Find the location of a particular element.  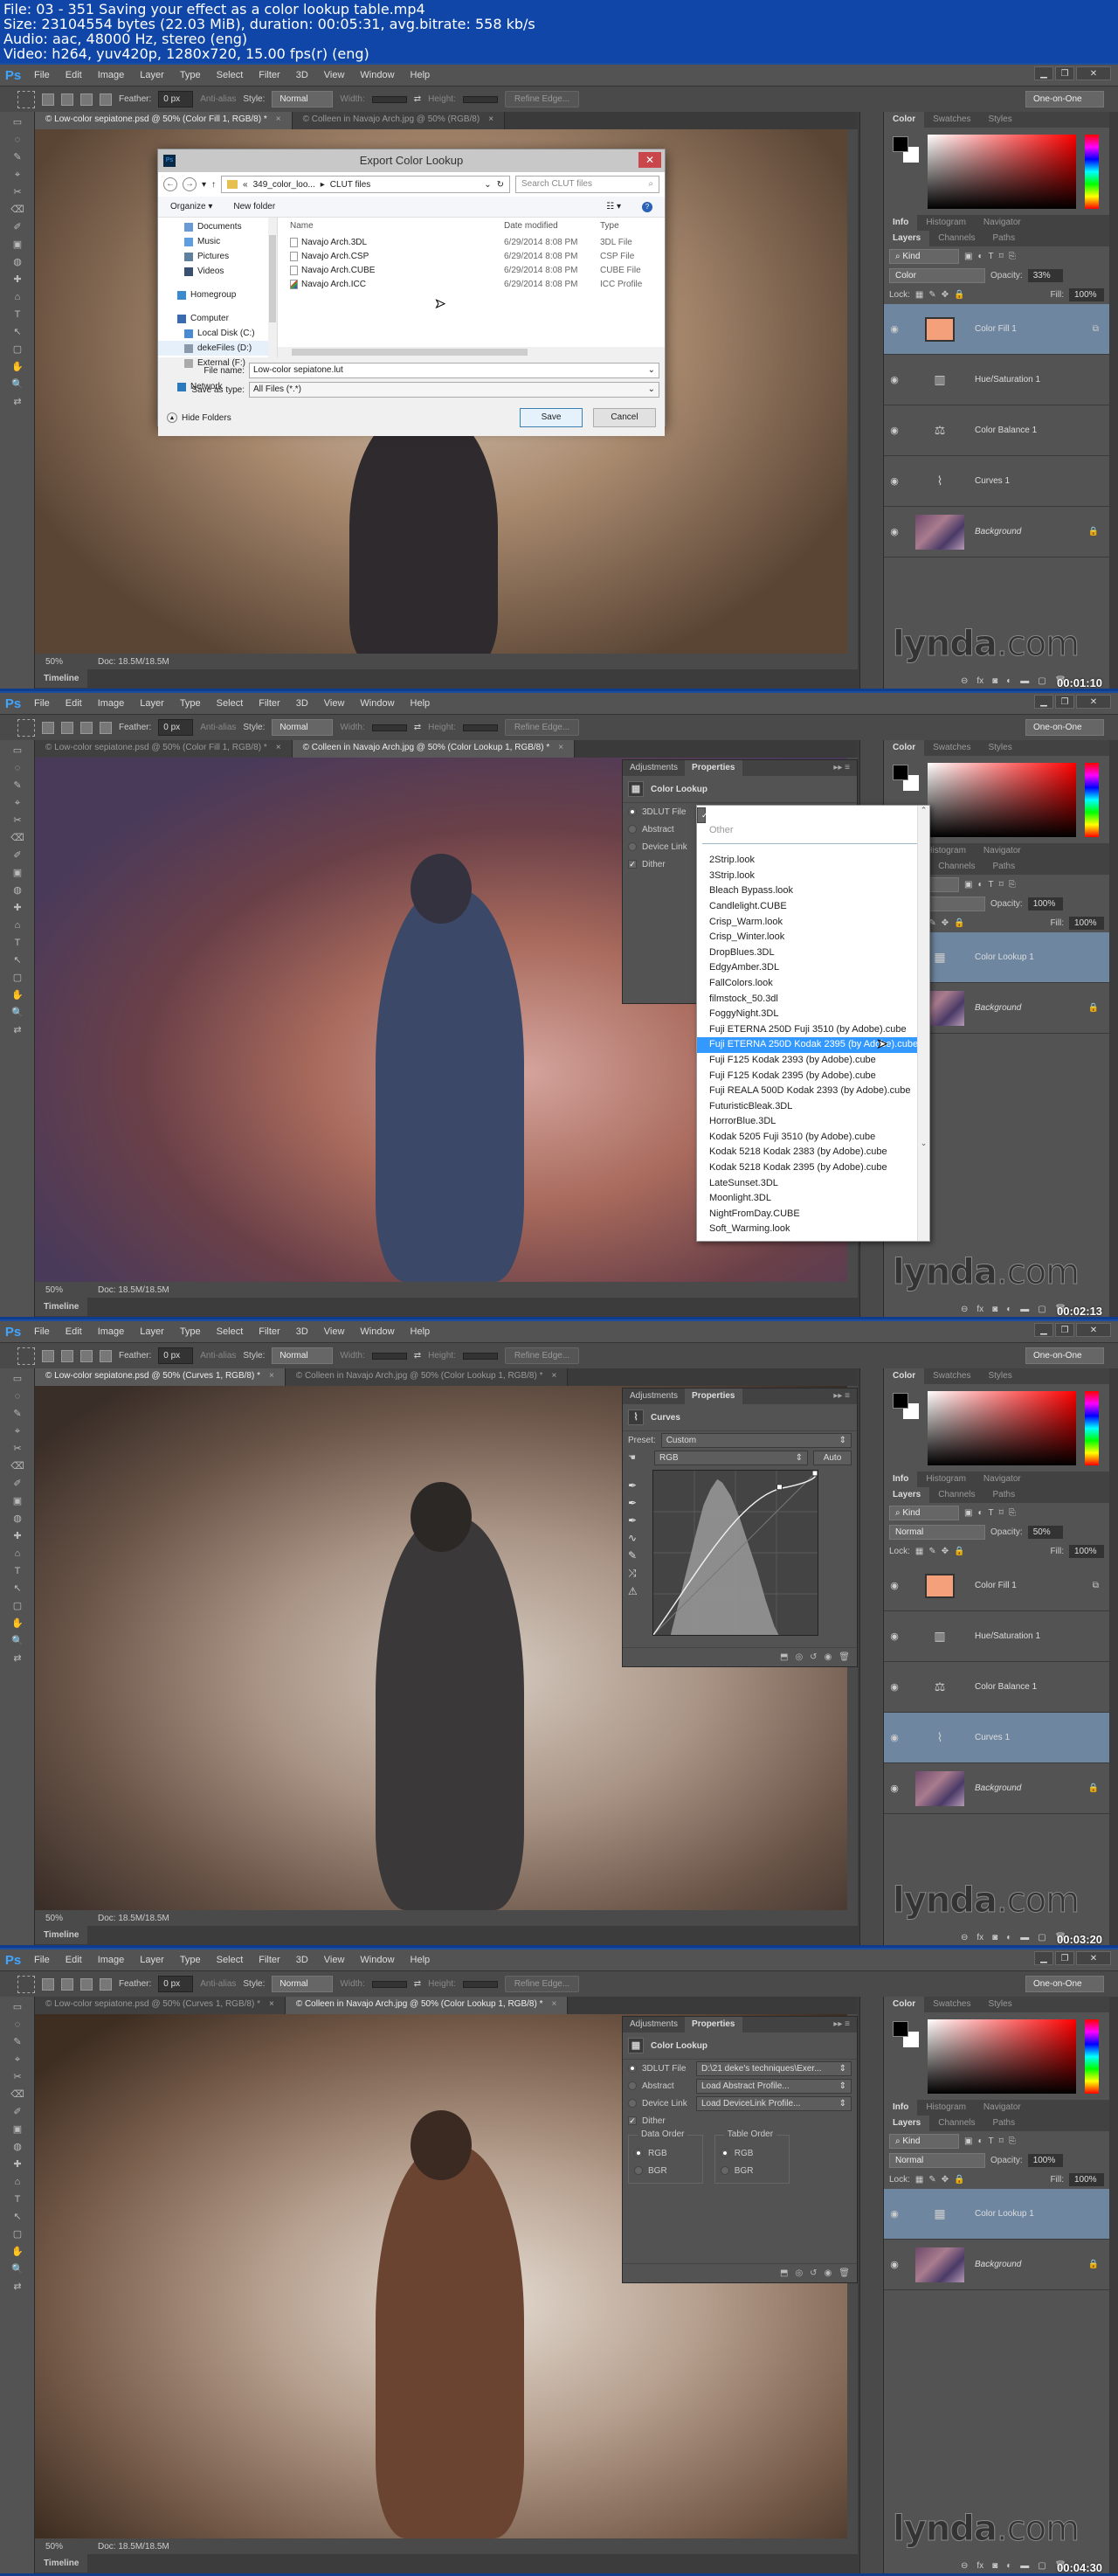

width-input is located at coordinates (389, 99).